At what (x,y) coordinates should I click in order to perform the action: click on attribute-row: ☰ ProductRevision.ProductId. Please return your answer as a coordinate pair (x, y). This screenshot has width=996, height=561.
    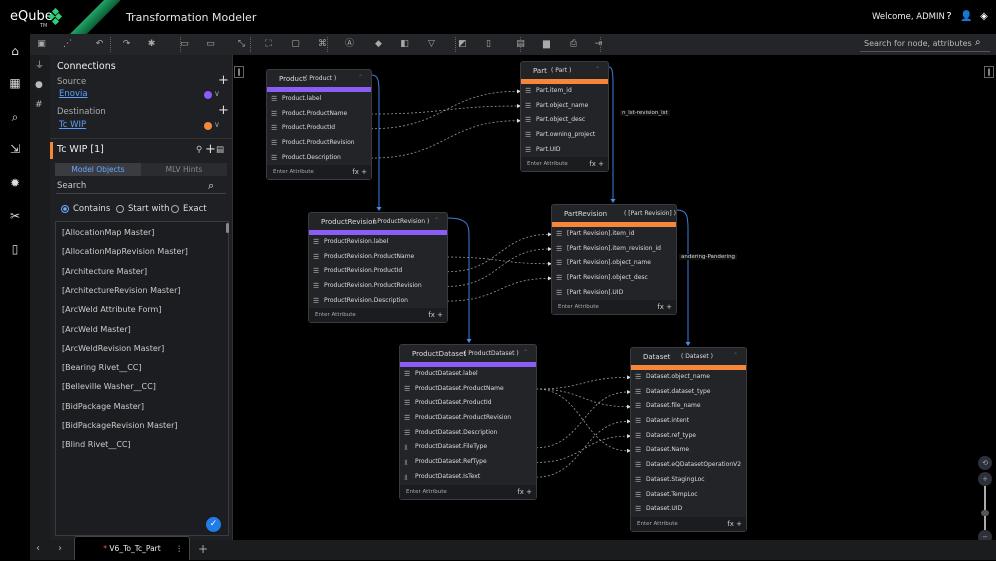
    Looking at the image, I should click on (378, 271).